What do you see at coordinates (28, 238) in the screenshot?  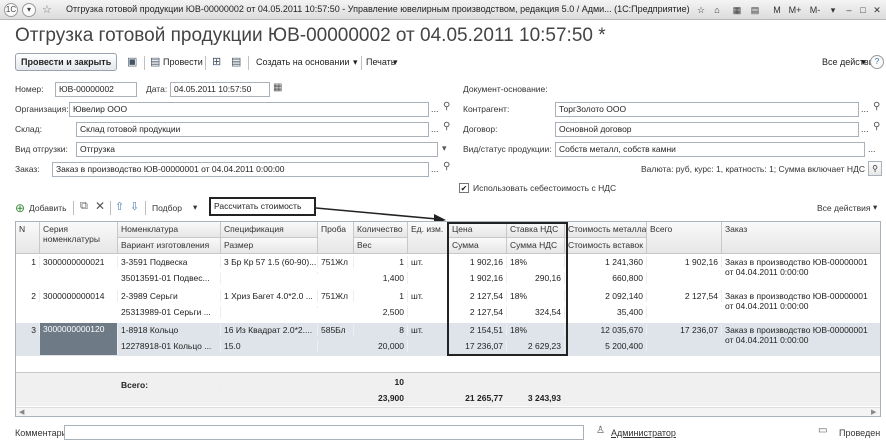 I see `col-n: N` at bounding box center [28, 238].